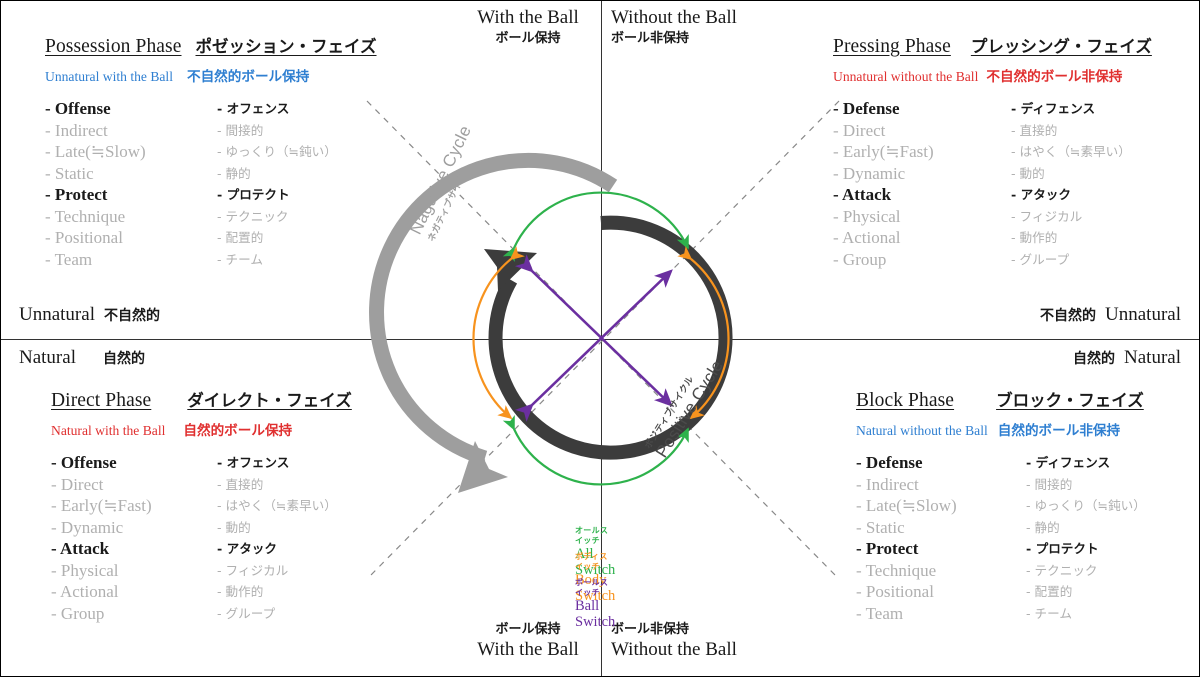 This screenshot has width=1200, height=677. Describe the element at coordinates (248, 77) in the screenshot. I see `phase-subtitle-jp: 不自然的ボール保持` at that location.